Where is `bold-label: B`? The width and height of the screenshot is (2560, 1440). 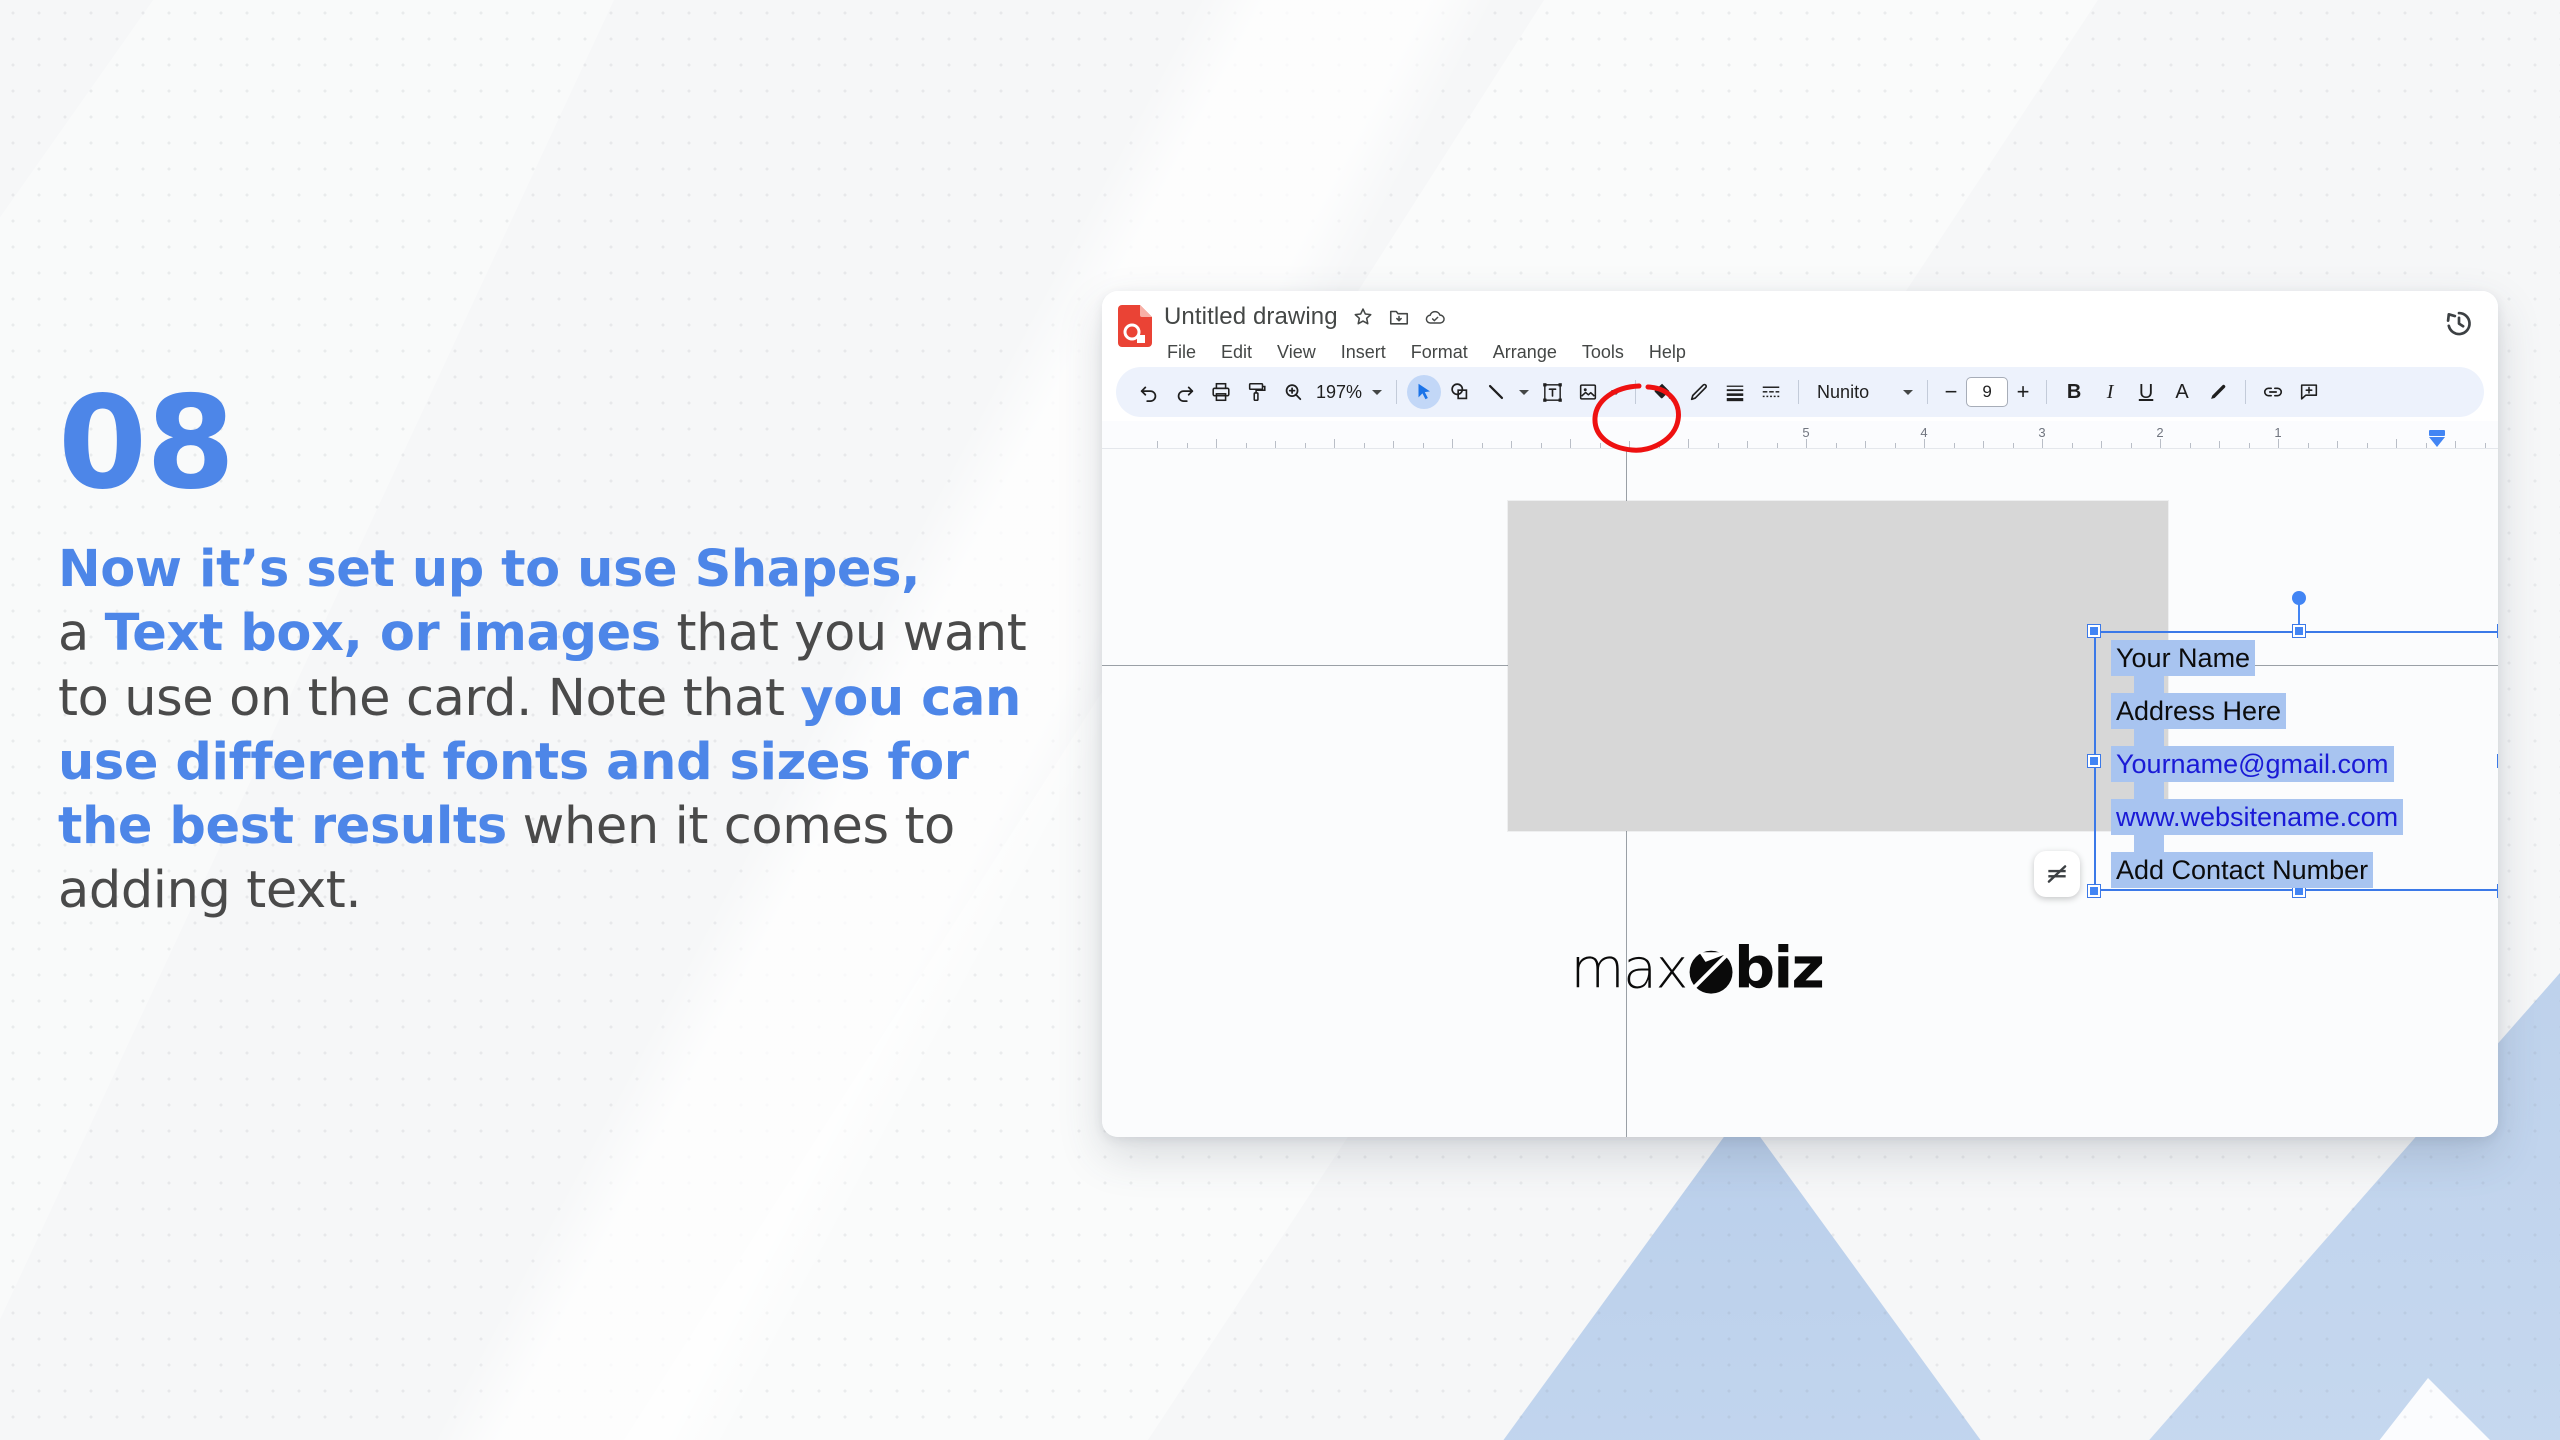 bold-label: B is located at coordinates (2074, 391).